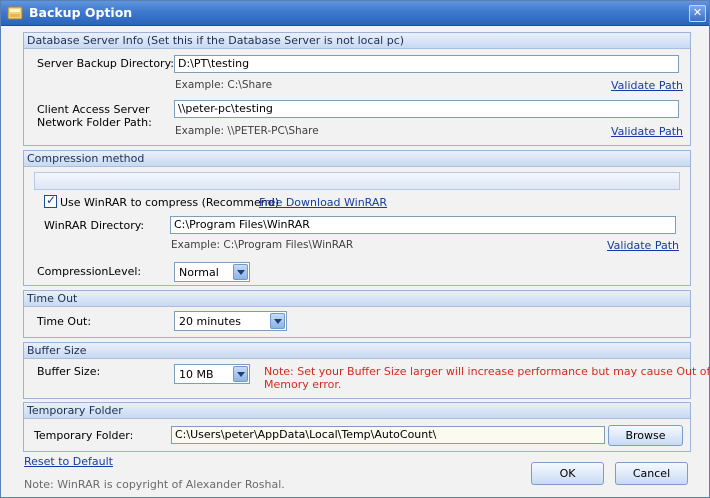 The image size is (710, 498). I want to click on buffer-size-label: Buffer Size:, so click(69, 371).